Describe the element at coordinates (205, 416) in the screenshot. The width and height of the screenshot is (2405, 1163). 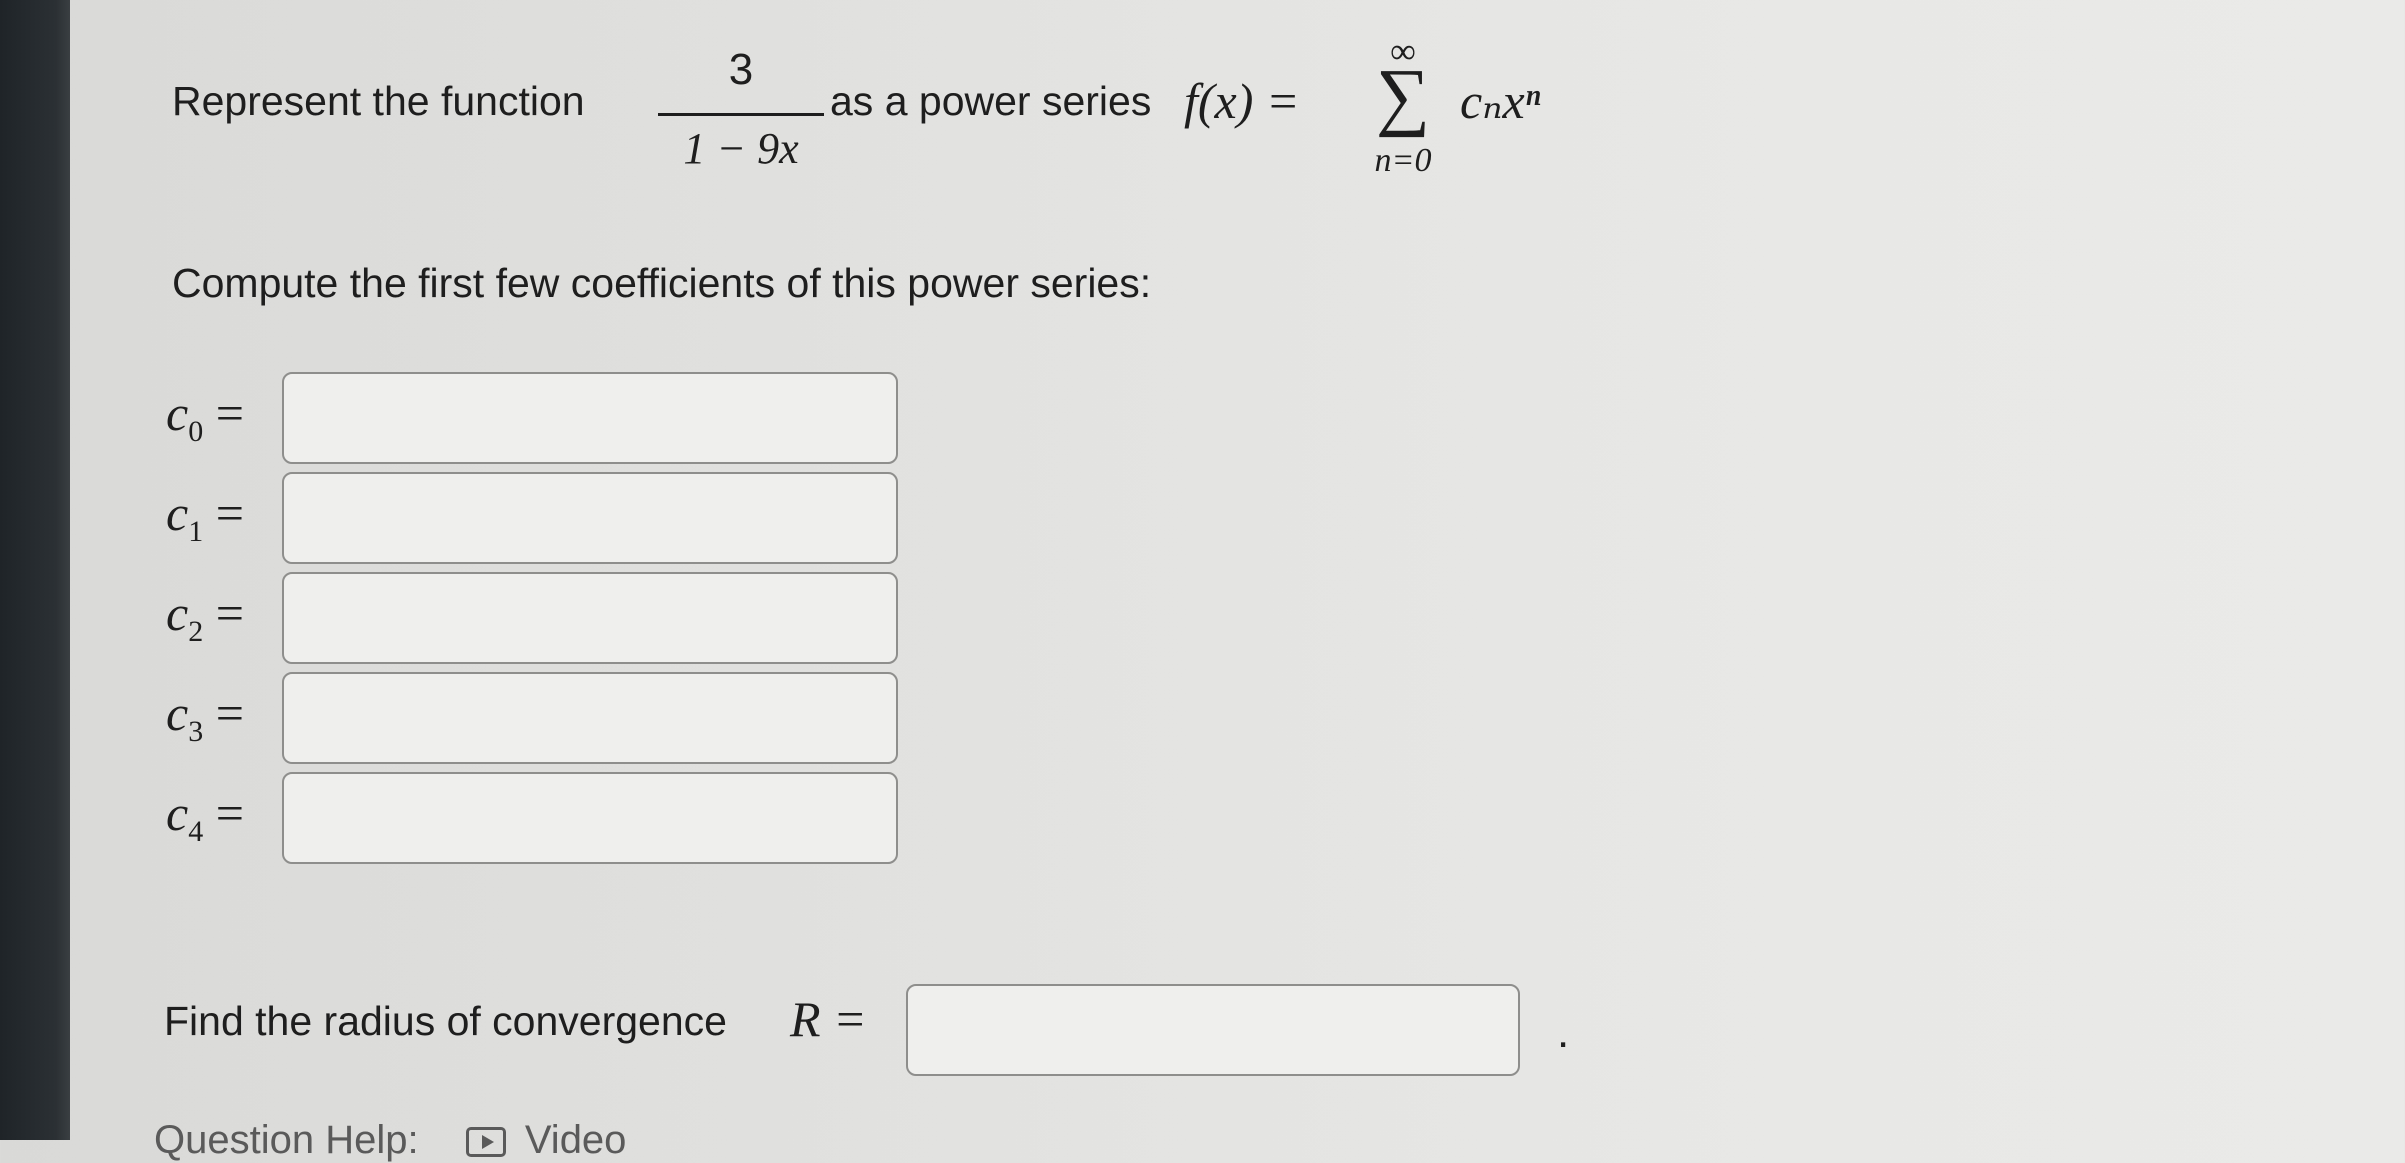
I see `coefficient-label: c0 =` at that location.